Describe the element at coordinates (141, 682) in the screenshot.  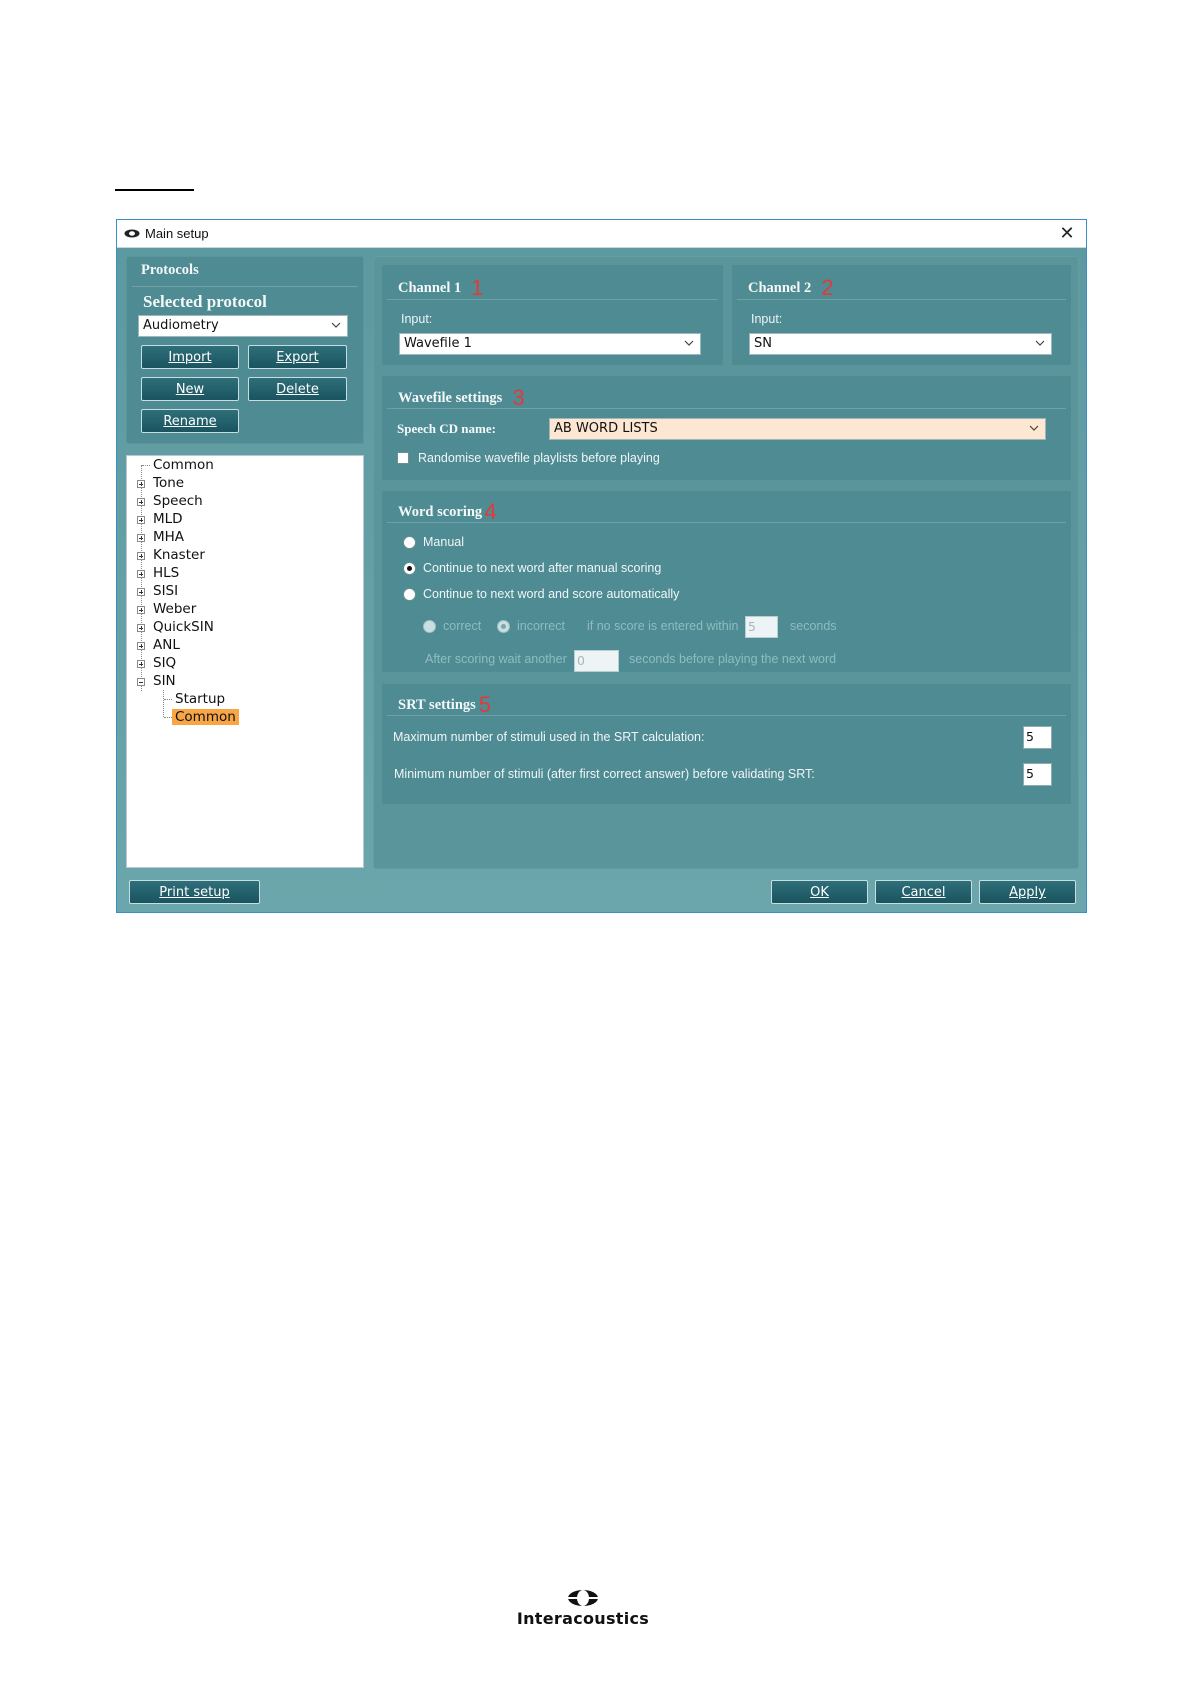
I see `collapse-icon` at that location.